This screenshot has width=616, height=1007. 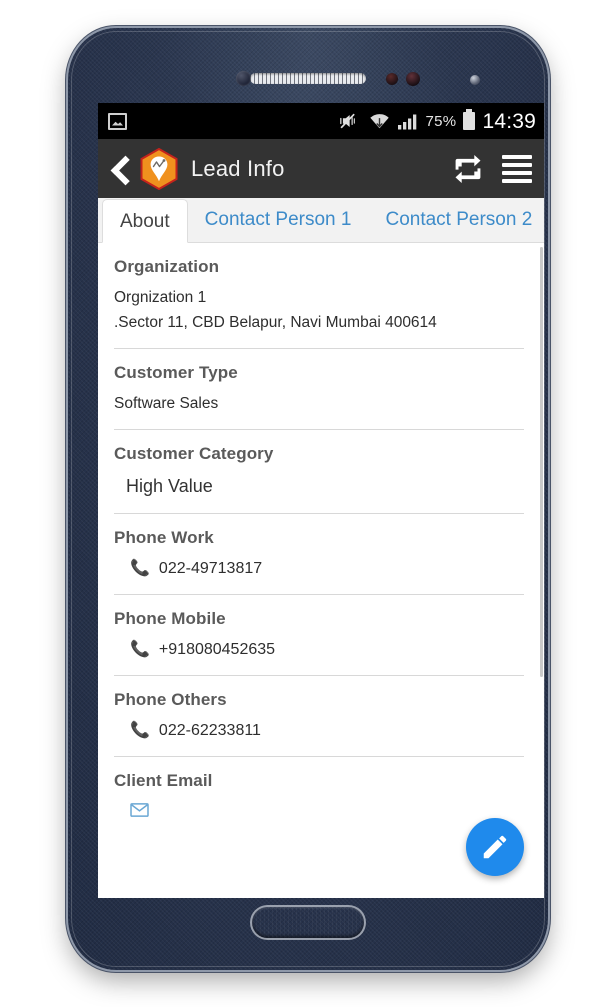 What do you see at coordinates (167, 266) in the screenshot?
I see `field-label: Organization` at bounding box center [167, 266].